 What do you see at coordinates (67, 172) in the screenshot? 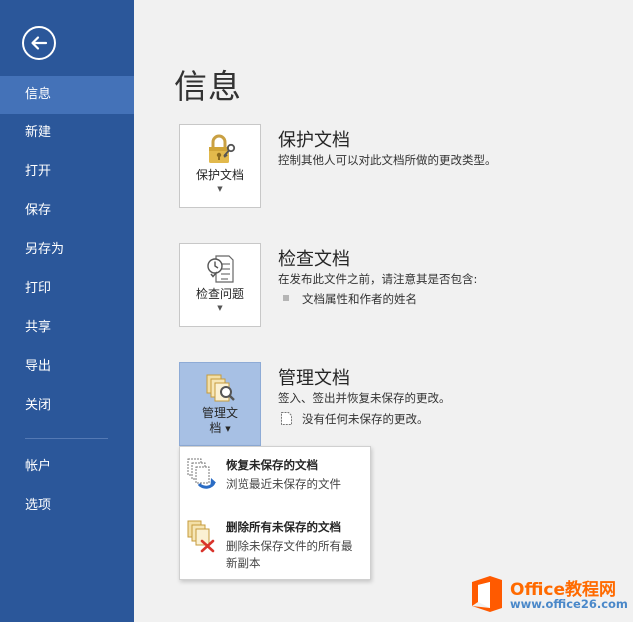
I see `nav-open: 打开` at bounding box center [67, 172].